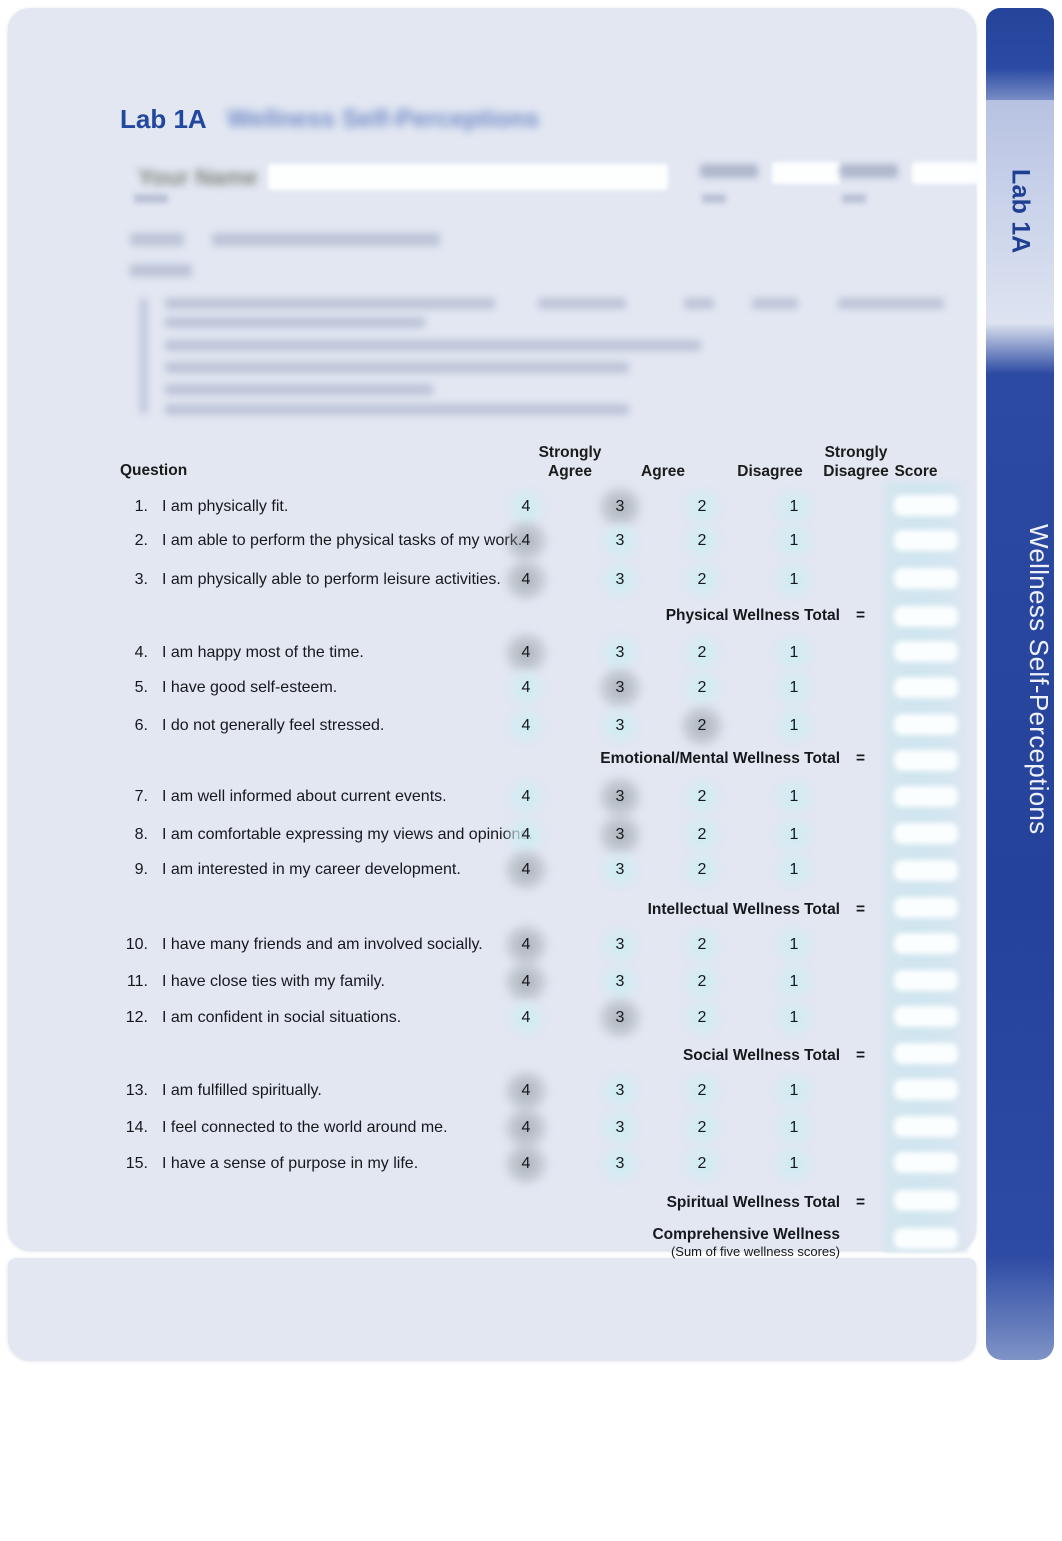  Describe the element at coordinates (570, 471) in the screenshot. I see `column-header-strongly-agree-line2: Agree` at that location.